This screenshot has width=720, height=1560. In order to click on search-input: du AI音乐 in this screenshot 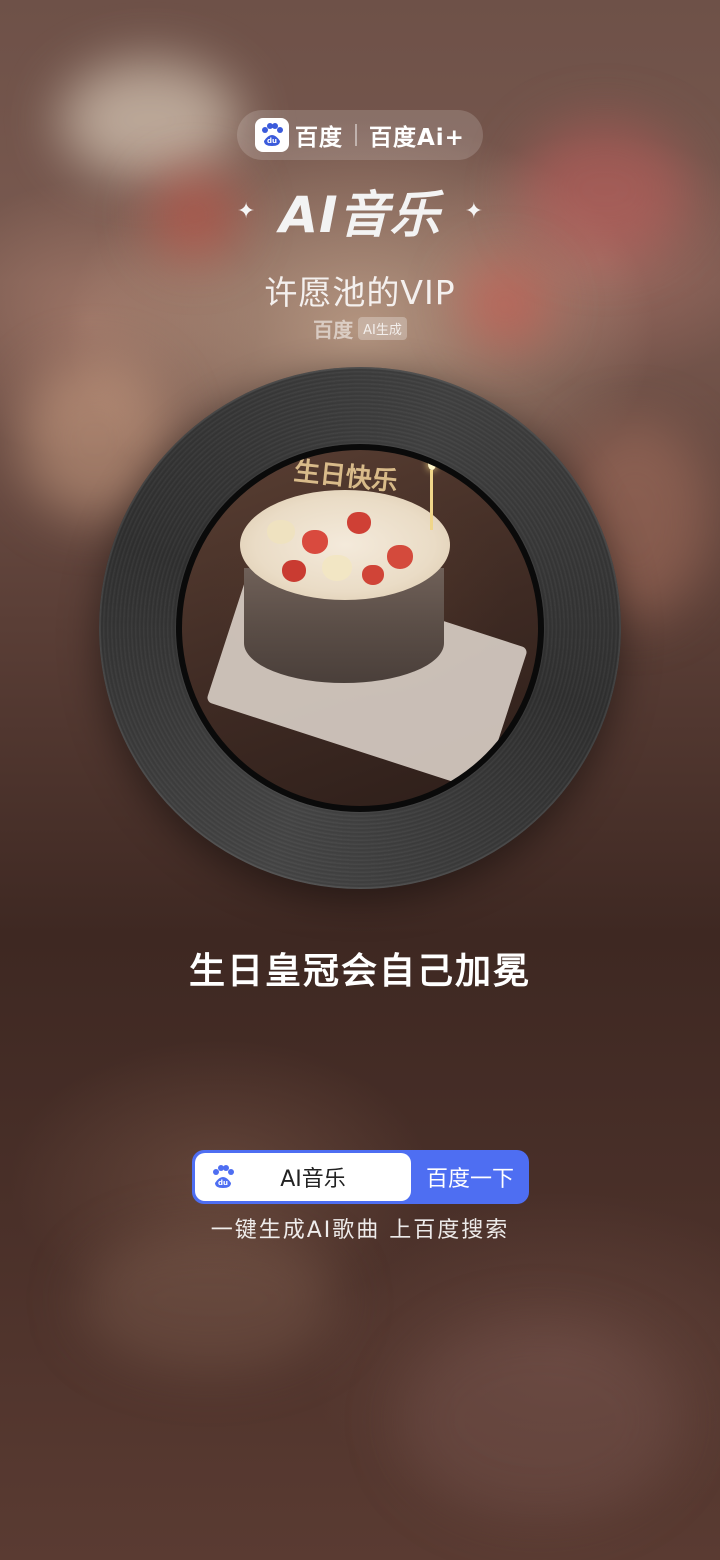, I will do `click(303, 1177)`.